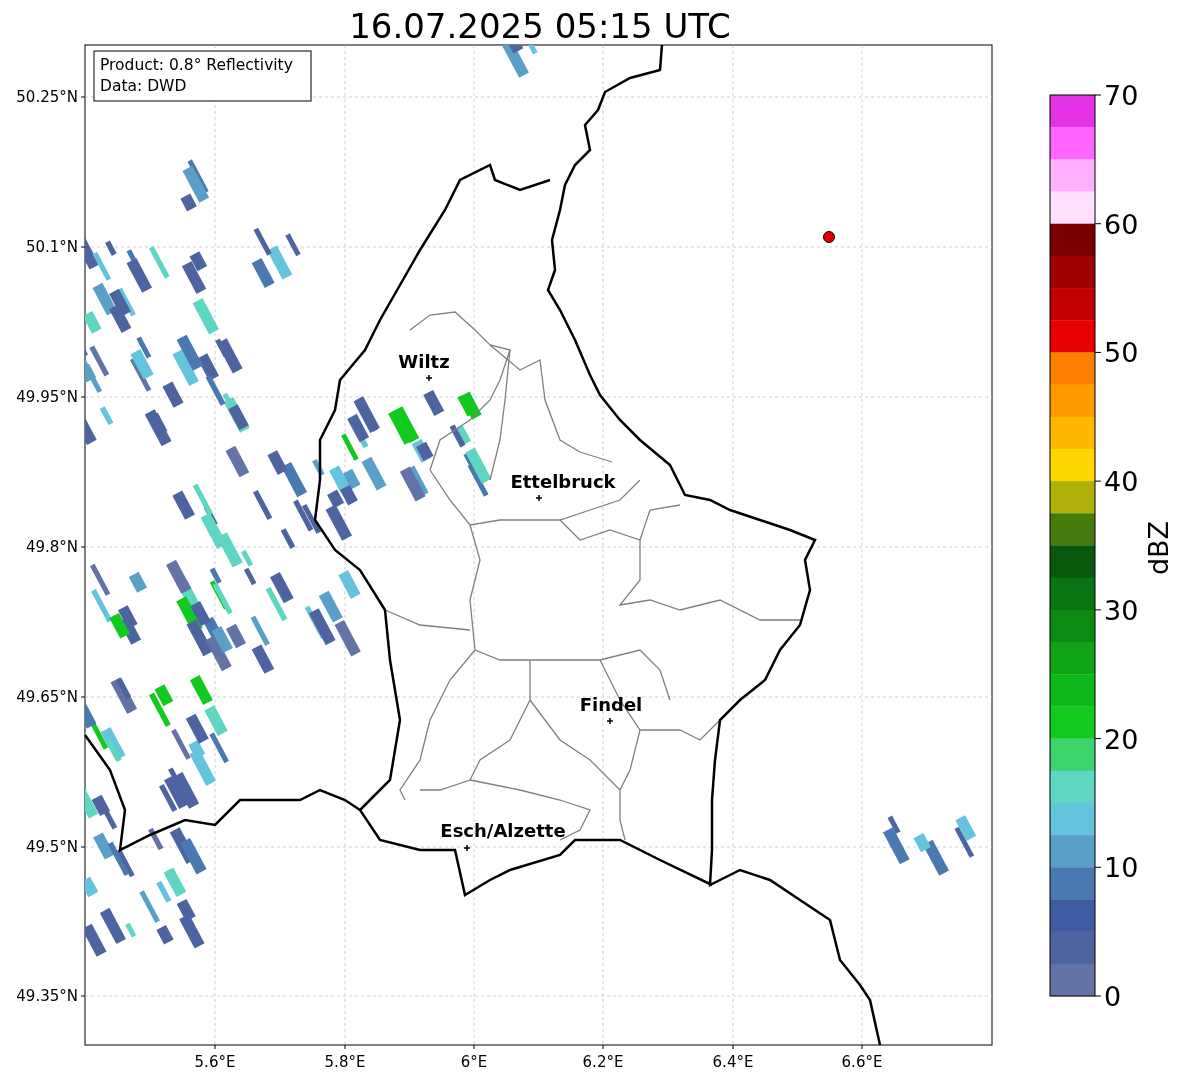 The height and width of the screenshot is (1081, 1184). Describe the element at coordinates (1121, 739) in the screenshot. I see `colorbar-tick-label: 20` at that location.